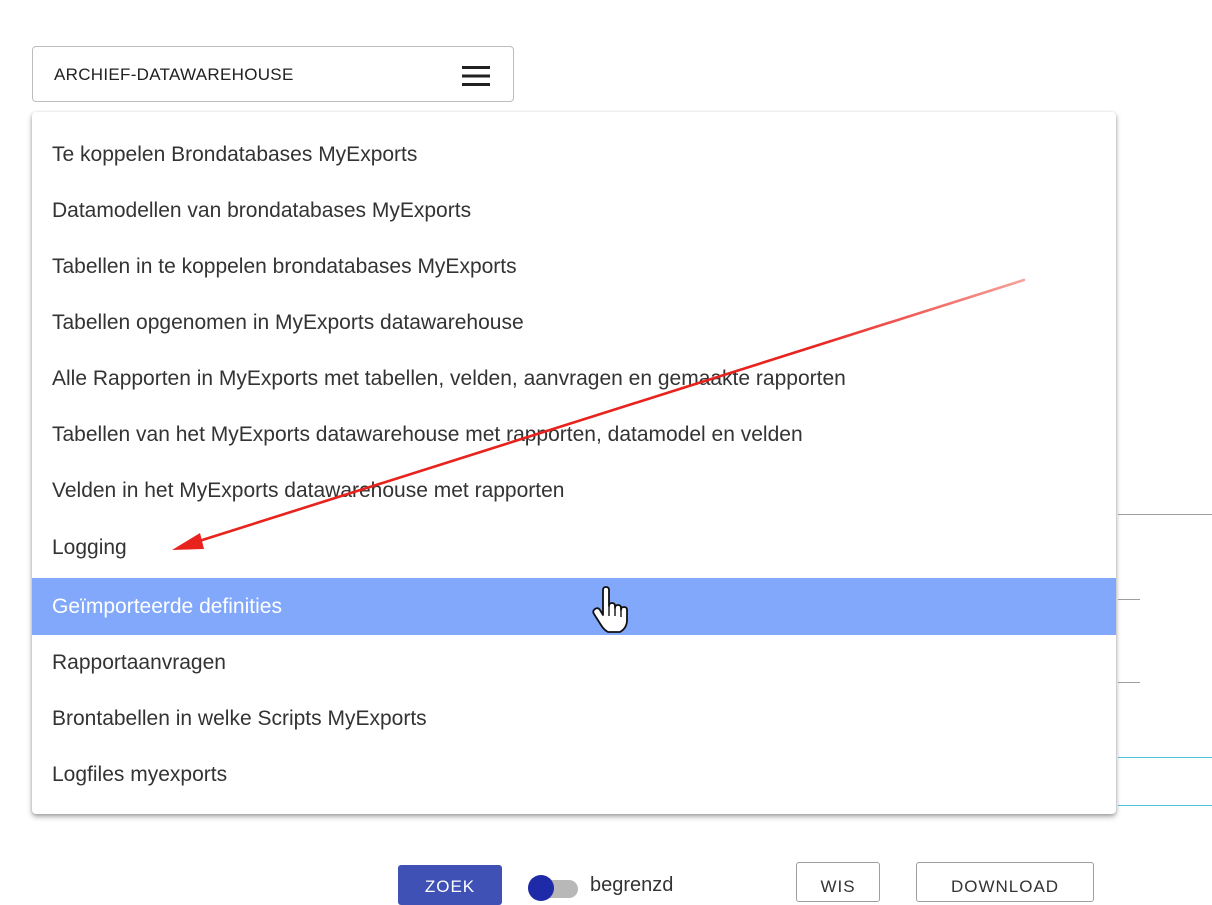  I want to click on toggle-label: begrenzd, so click(632, 885).